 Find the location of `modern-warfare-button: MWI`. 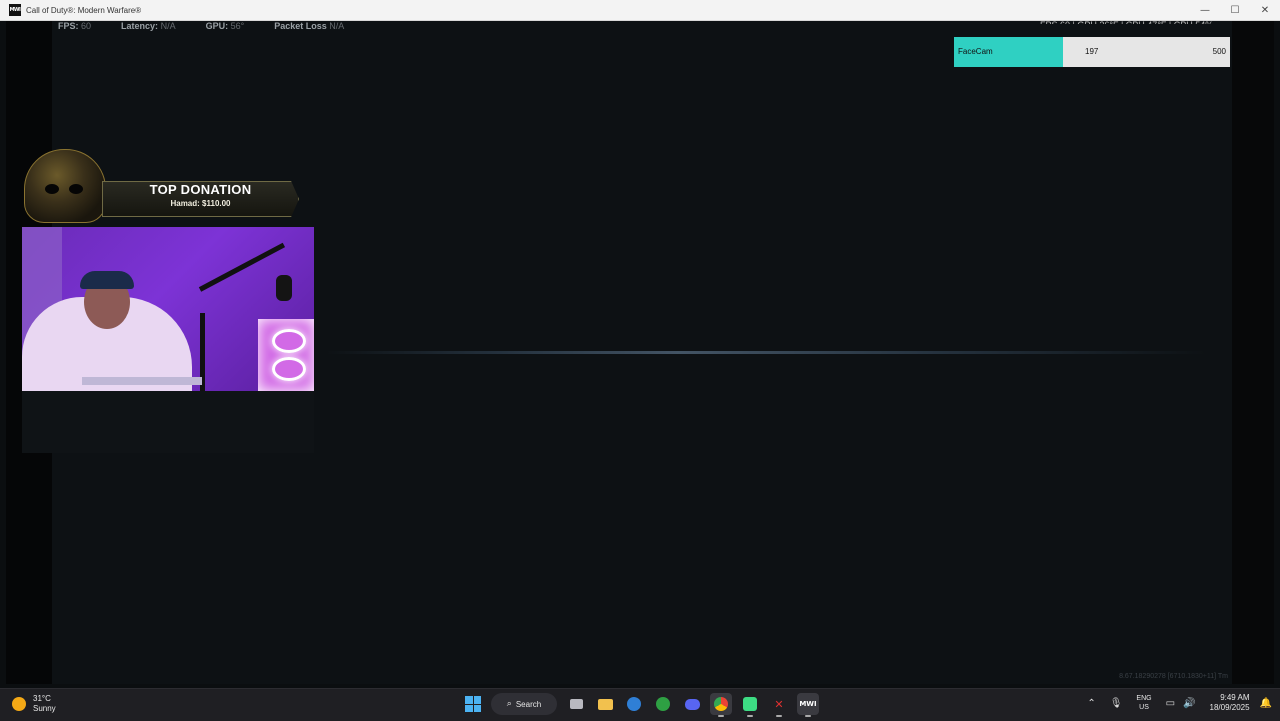

modern-warfare-button: MWI is located at coordinates (808, 705).